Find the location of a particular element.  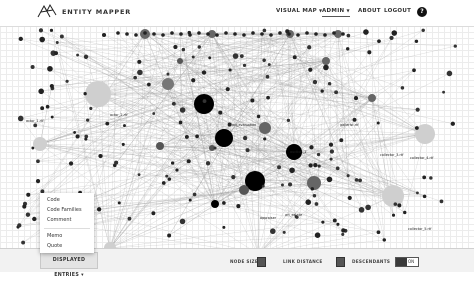

nav-admin: ADMIN▼ is located at coordinates (336, 12).